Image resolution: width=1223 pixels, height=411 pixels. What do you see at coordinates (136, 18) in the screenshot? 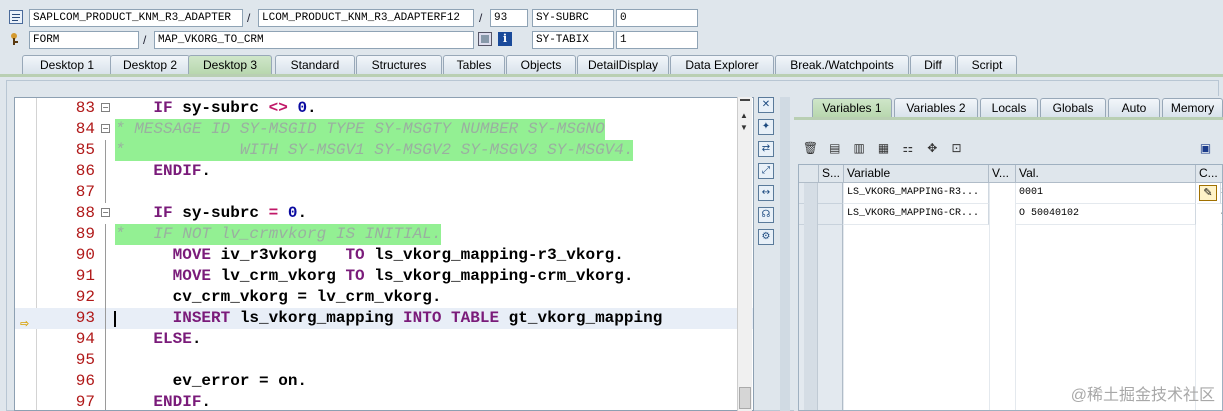
I see `program-name-field: SAPLCOM_PRODUCT_KNM_R3_ADAPTER` at bounding box center [136, 18].